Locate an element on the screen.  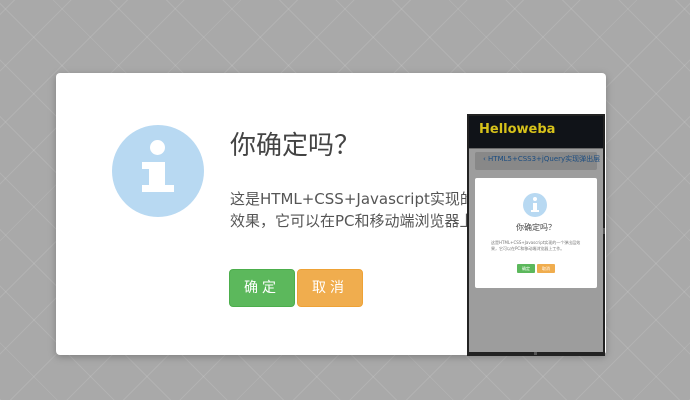
dialog-message-line-2: 效果，它可以在PC和移动端浏览器上 is located at coordinates (350, 221).